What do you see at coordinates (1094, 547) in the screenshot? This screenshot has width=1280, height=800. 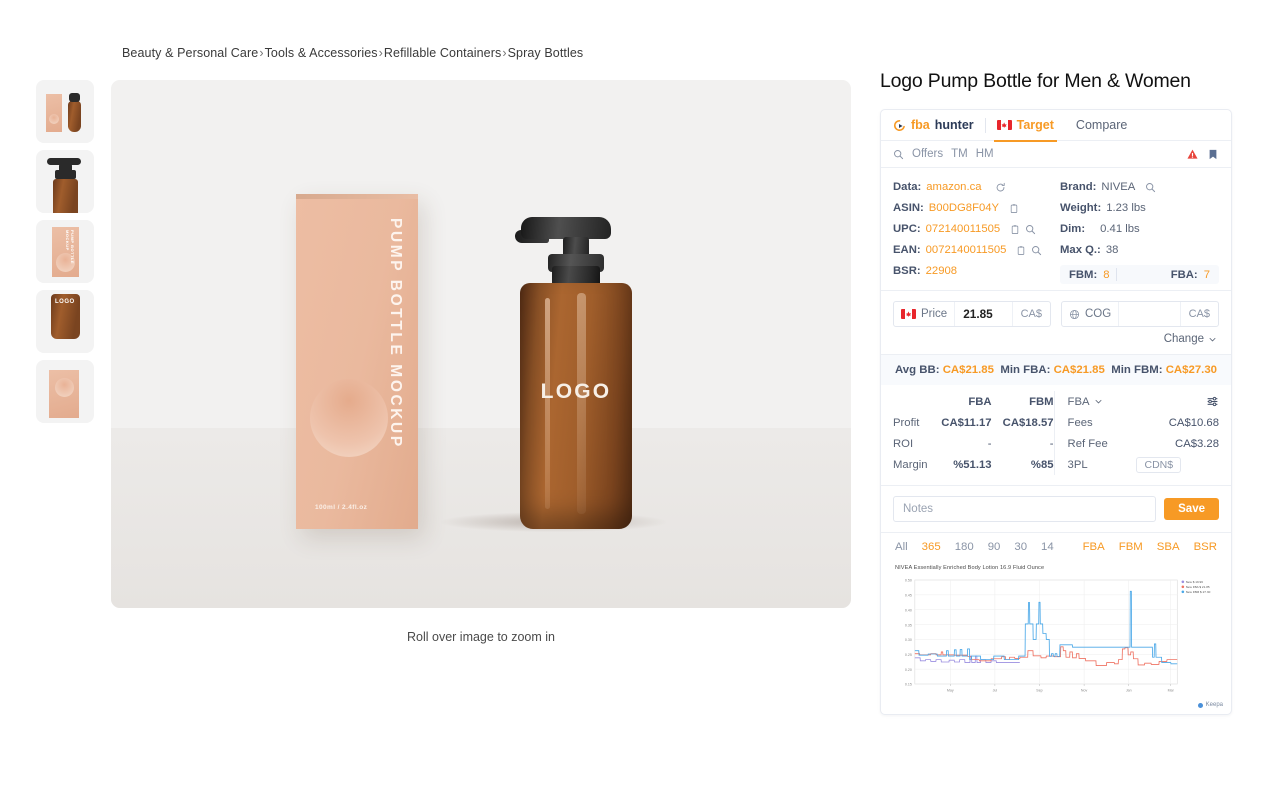 I see `filter-series-fba: FBA` at bounding box center [1094, 547].